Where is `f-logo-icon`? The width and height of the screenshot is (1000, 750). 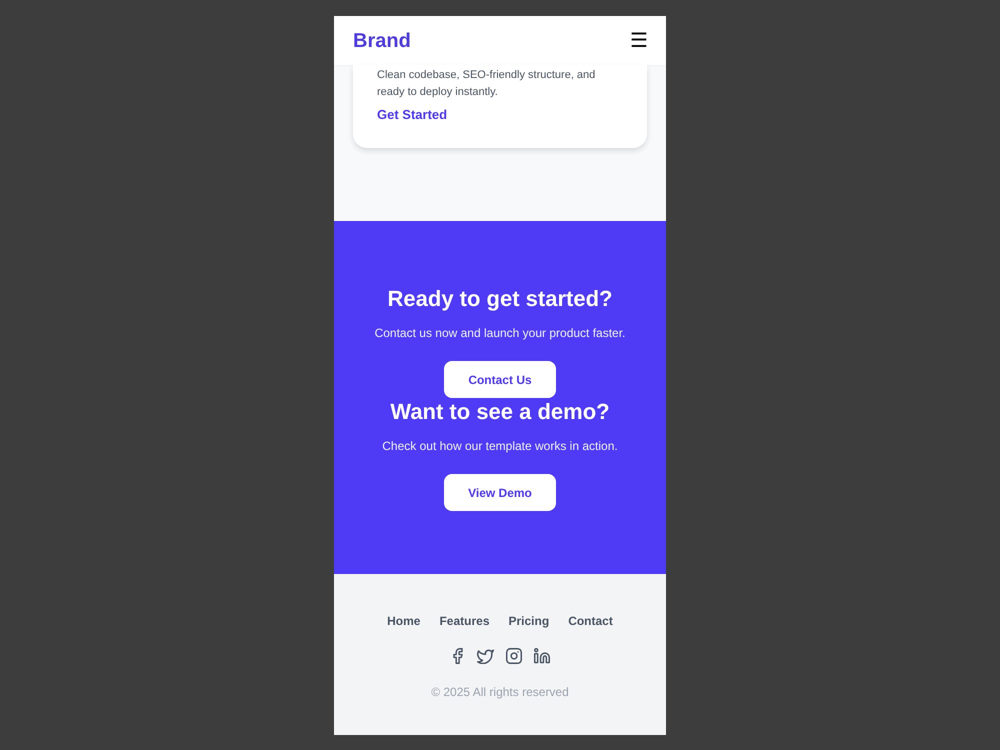 f-logo-icon is located at coordinates (457, 656).